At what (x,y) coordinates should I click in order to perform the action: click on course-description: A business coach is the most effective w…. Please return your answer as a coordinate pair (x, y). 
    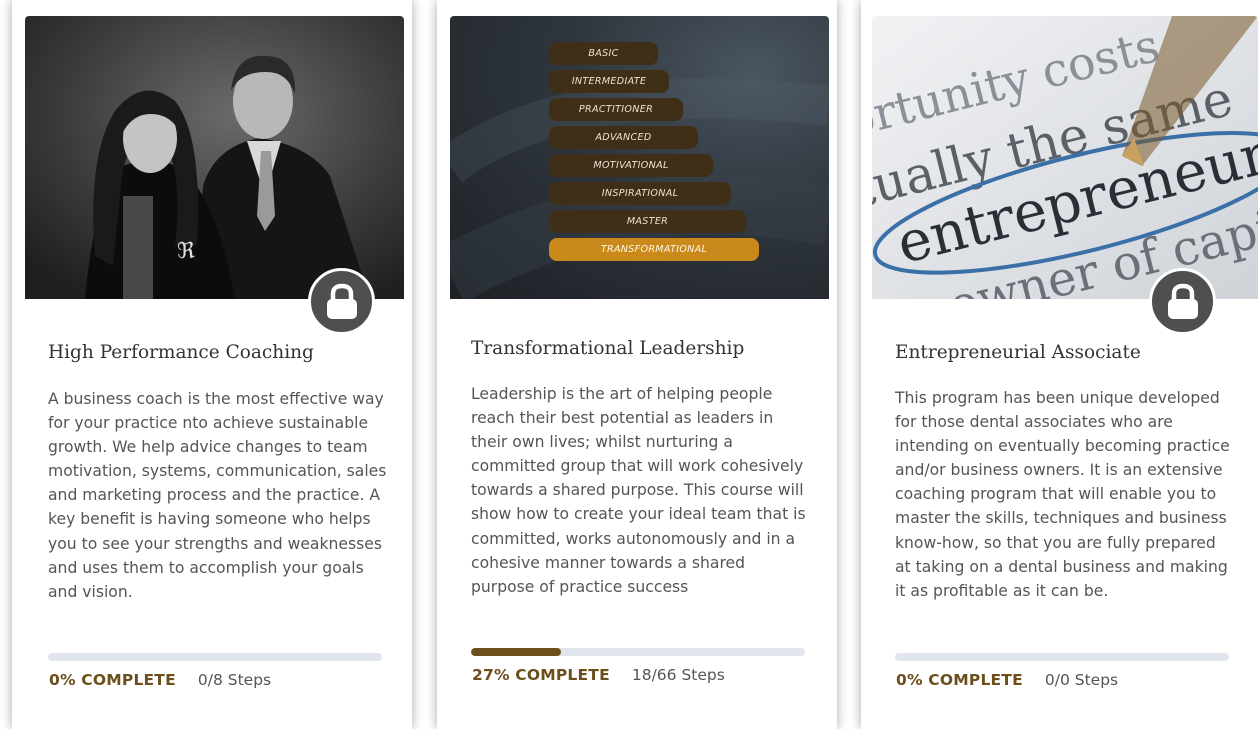
    Looking at the image, I should click on (217, 495).